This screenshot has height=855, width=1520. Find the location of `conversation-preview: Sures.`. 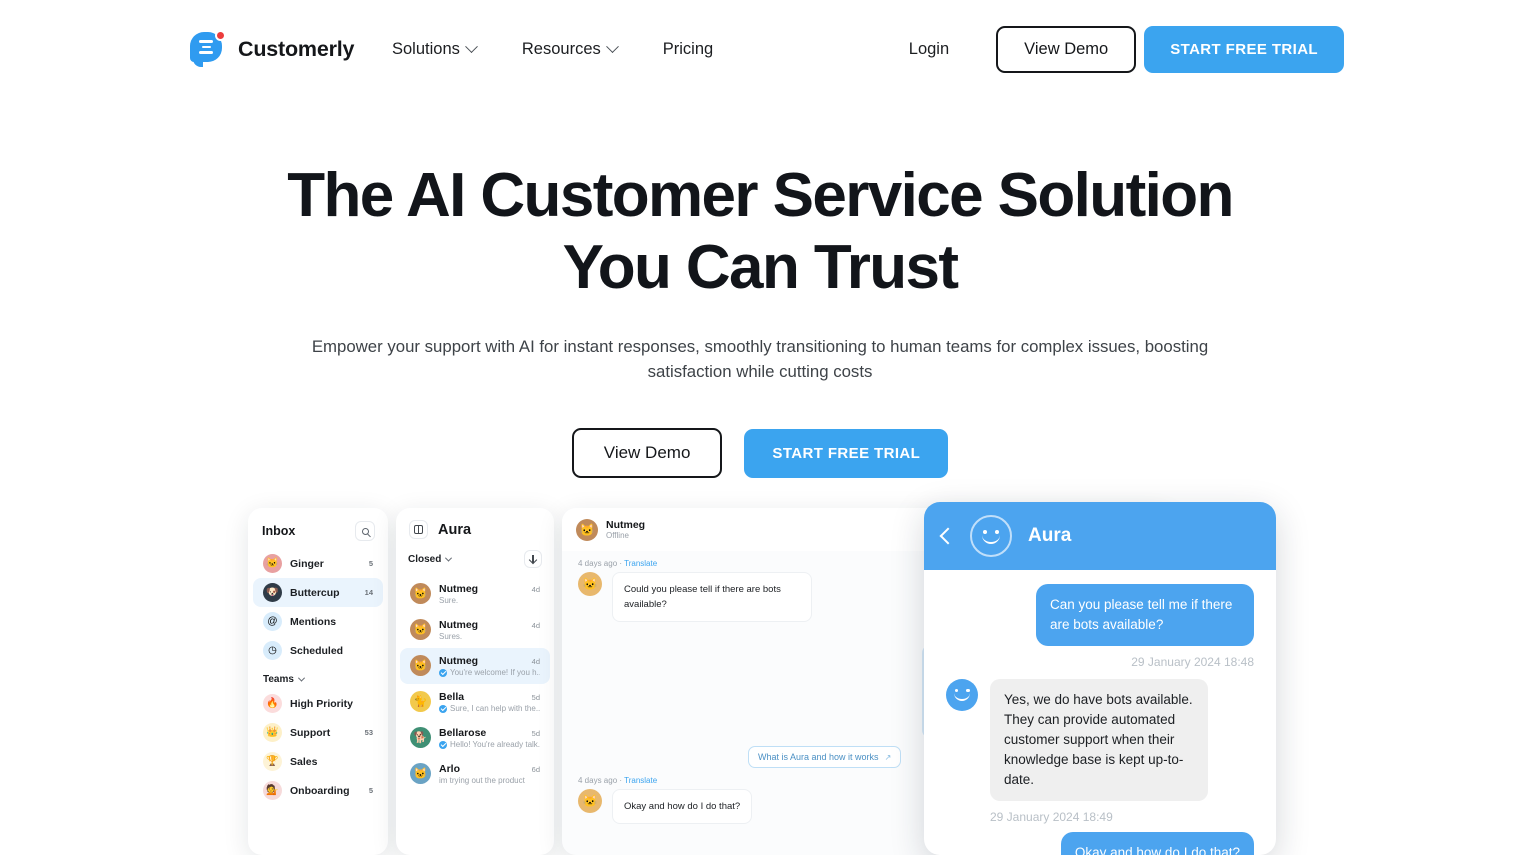

conversation-preview: Sures. is located at coordinates (451, 636).